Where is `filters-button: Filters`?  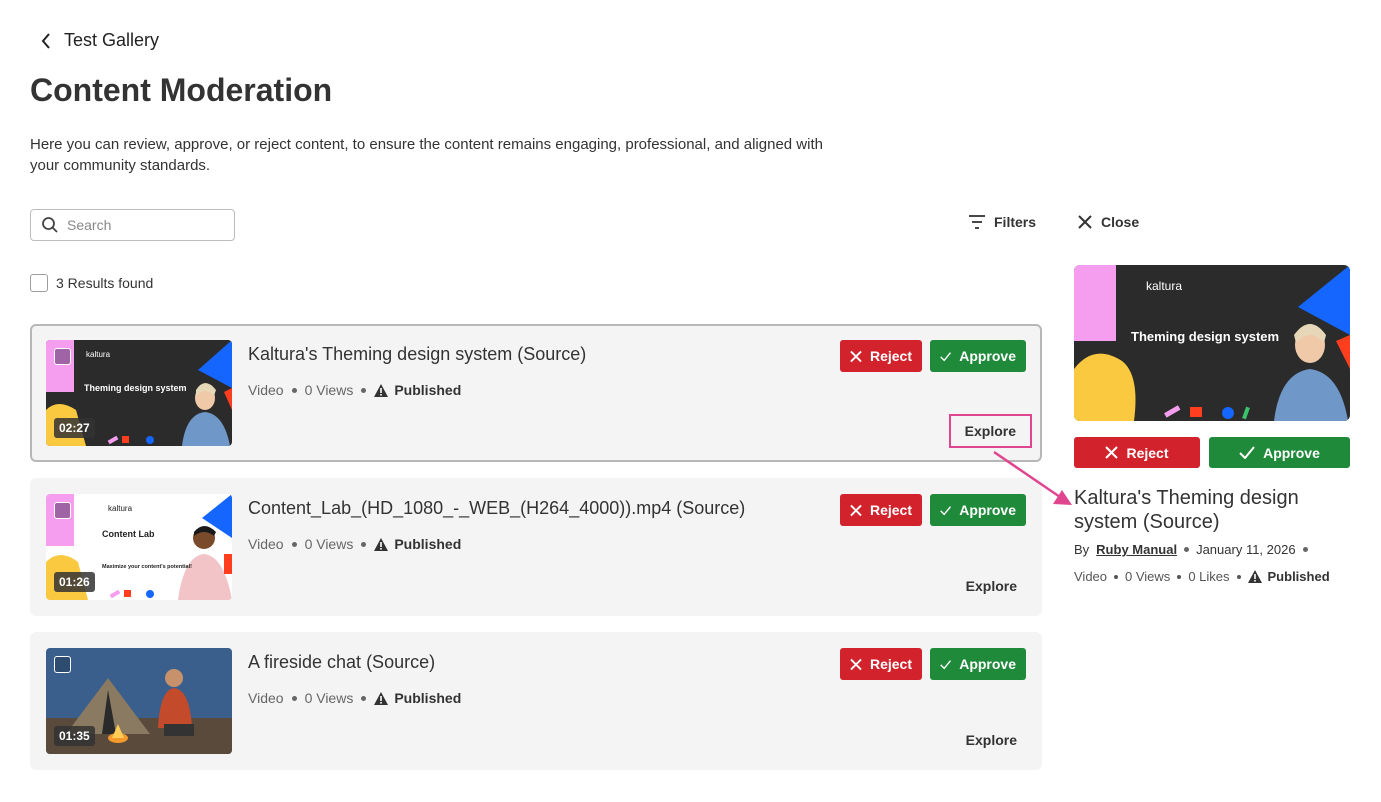 filters-button: Filters is located at coordinates (1002, 222).